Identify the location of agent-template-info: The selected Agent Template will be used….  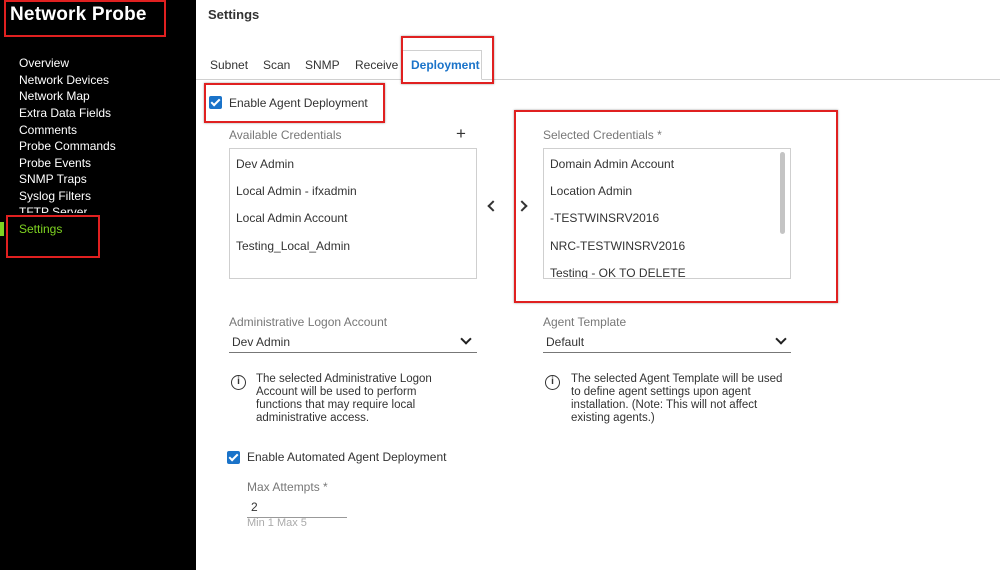
(677, 398).